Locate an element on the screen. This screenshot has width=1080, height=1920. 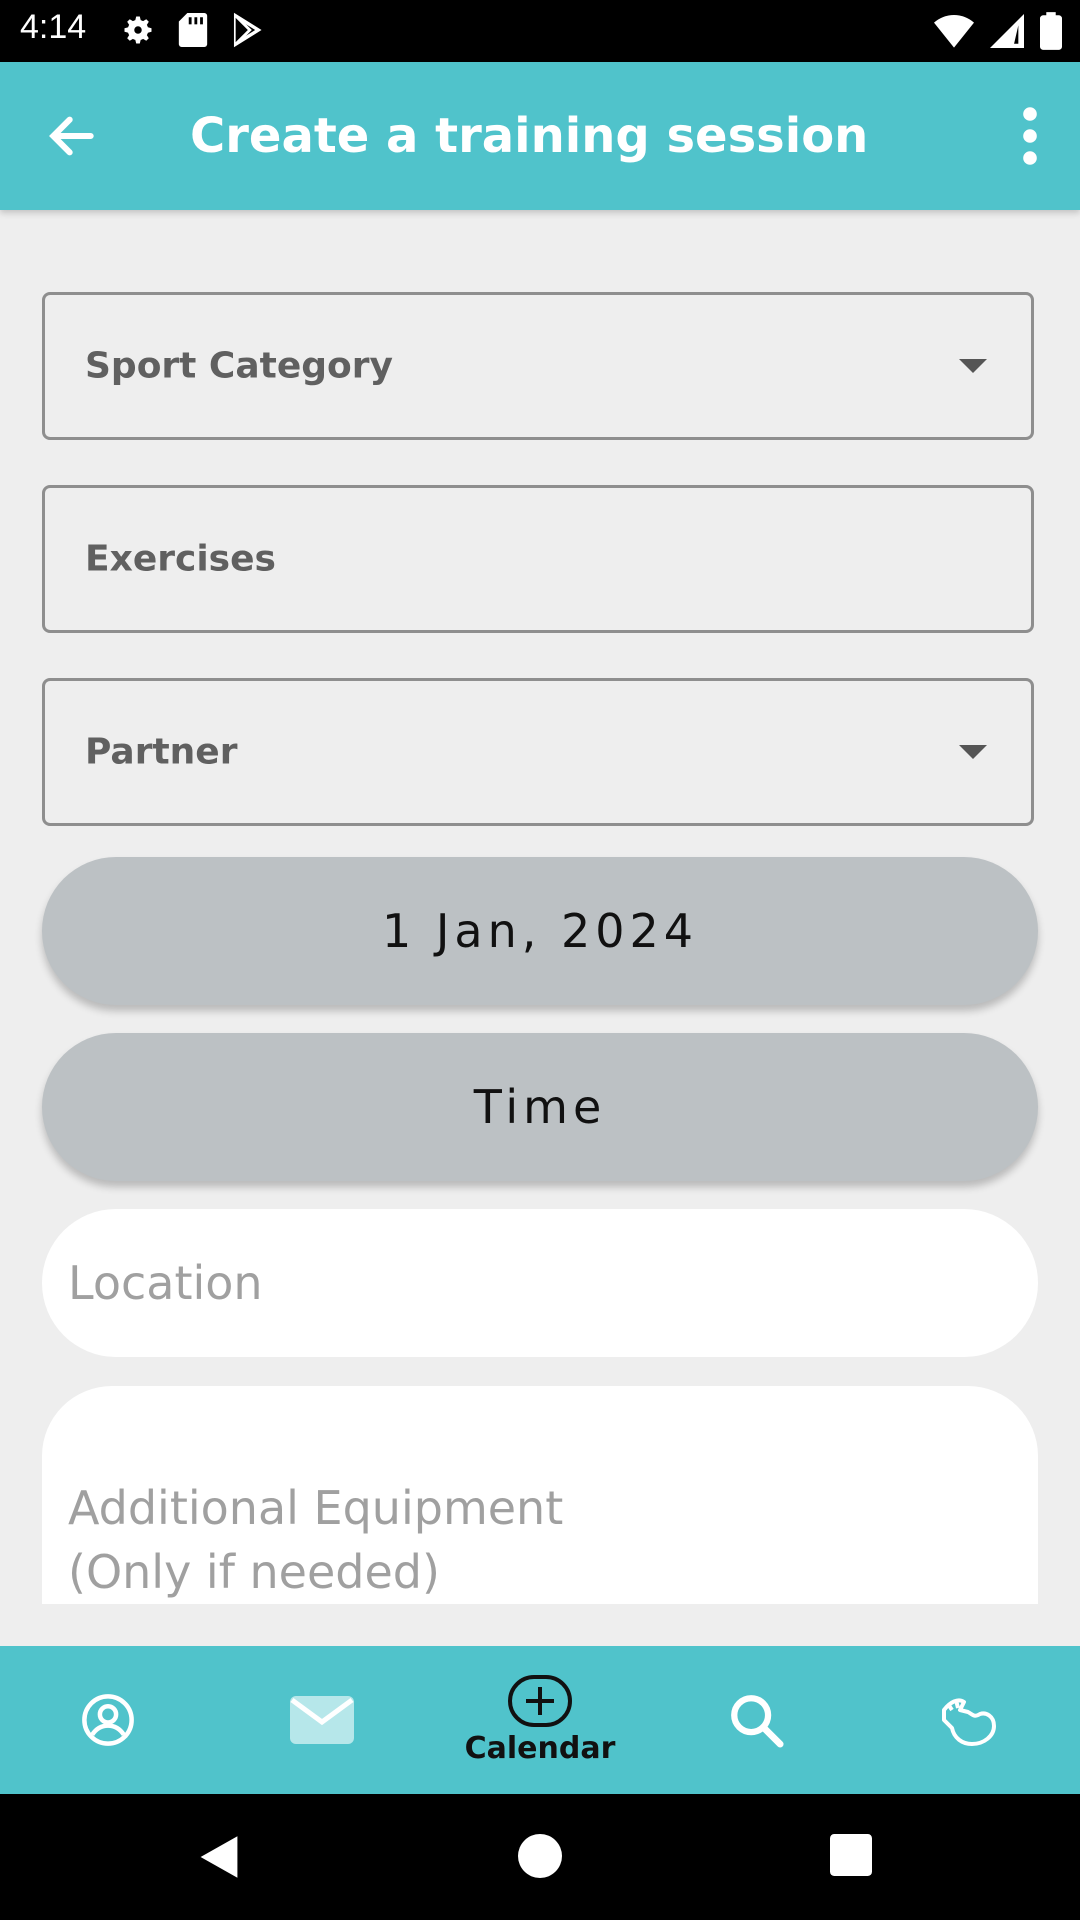
gear-icon is located at coordinates (138, 30).